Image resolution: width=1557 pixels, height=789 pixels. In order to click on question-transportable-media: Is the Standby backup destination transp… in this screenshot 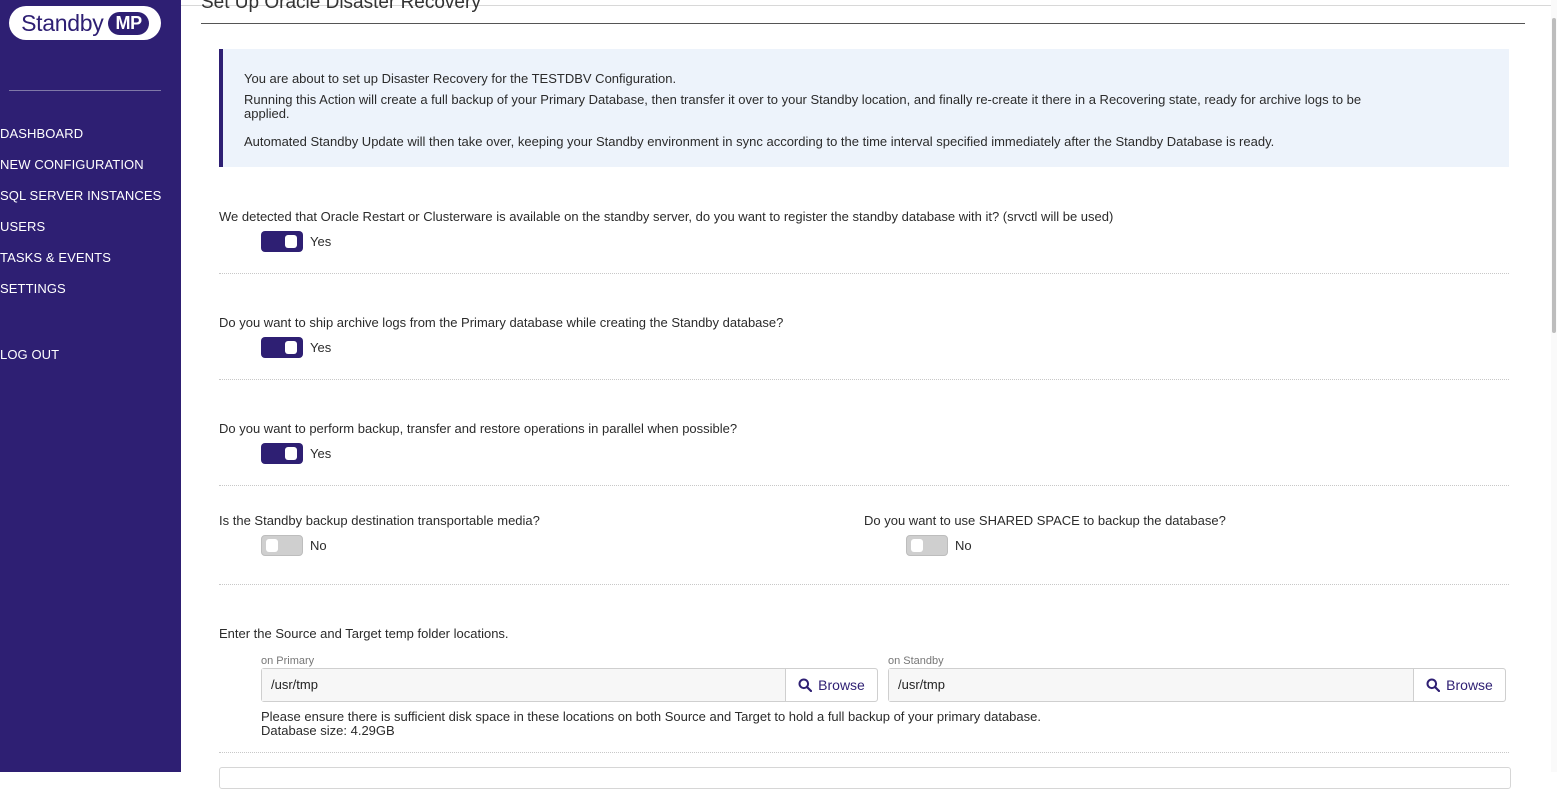, I will do `click(379, 520)`.